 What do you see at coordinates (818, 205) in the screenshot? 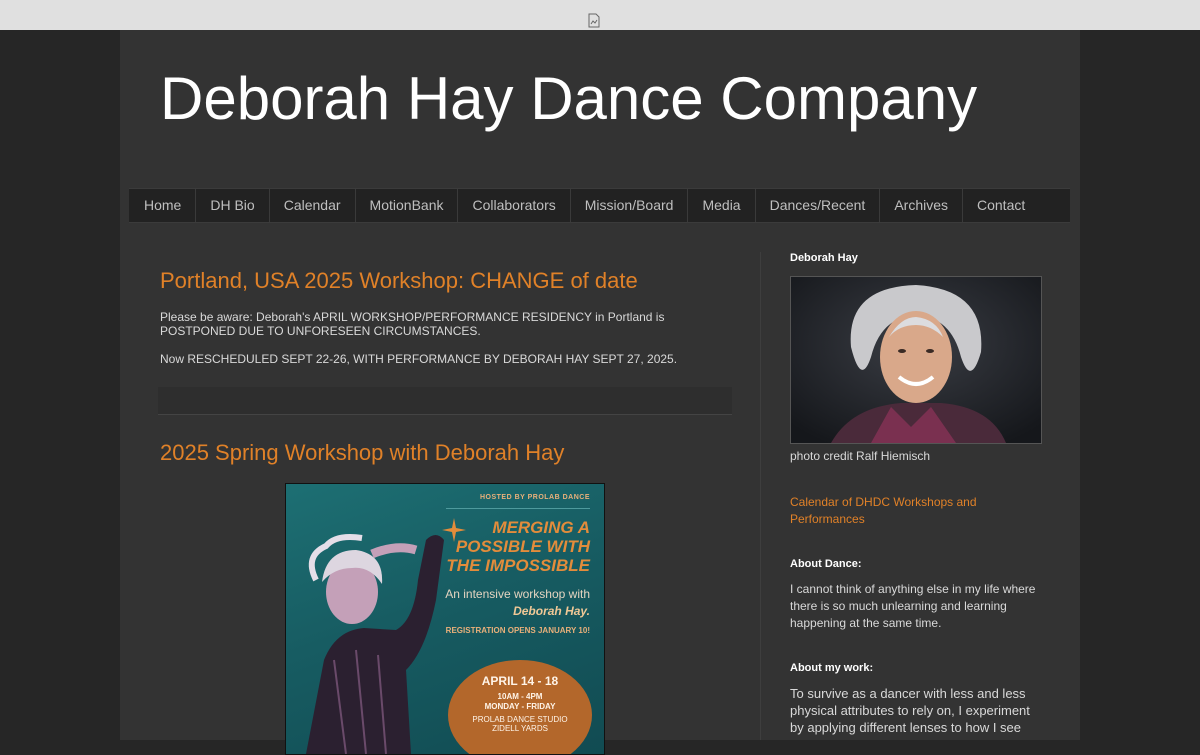
I see `nav-dances-recent: Dances/Recent` at bounding box center [818, 205].